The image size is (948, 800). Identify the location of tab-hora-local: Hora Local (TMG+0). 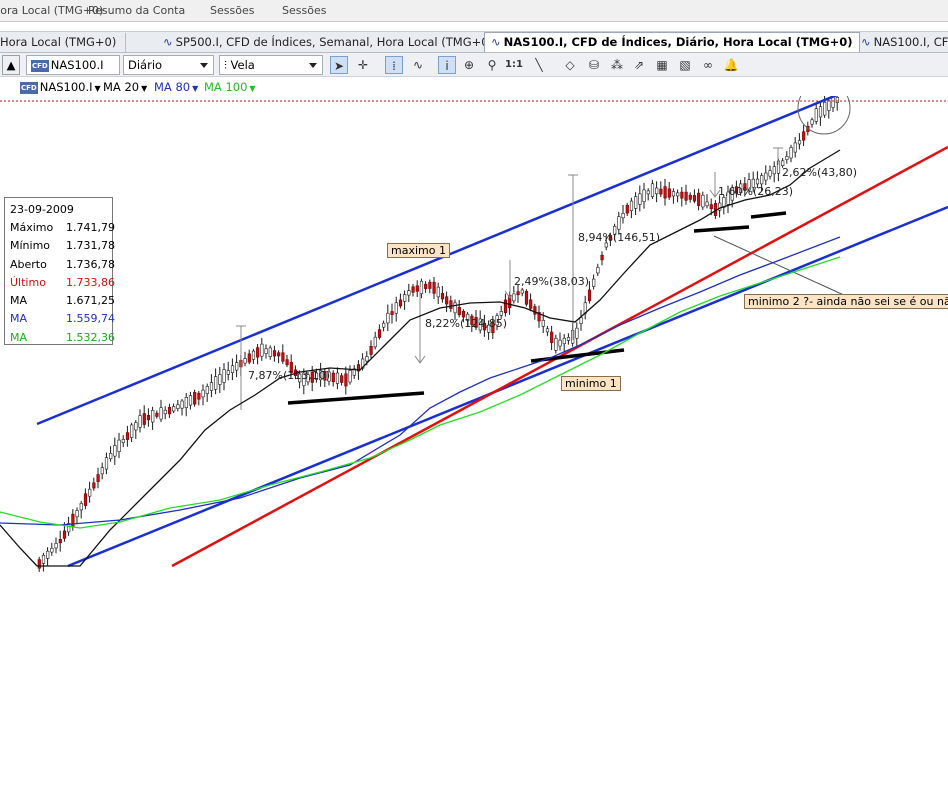
(63, 42).